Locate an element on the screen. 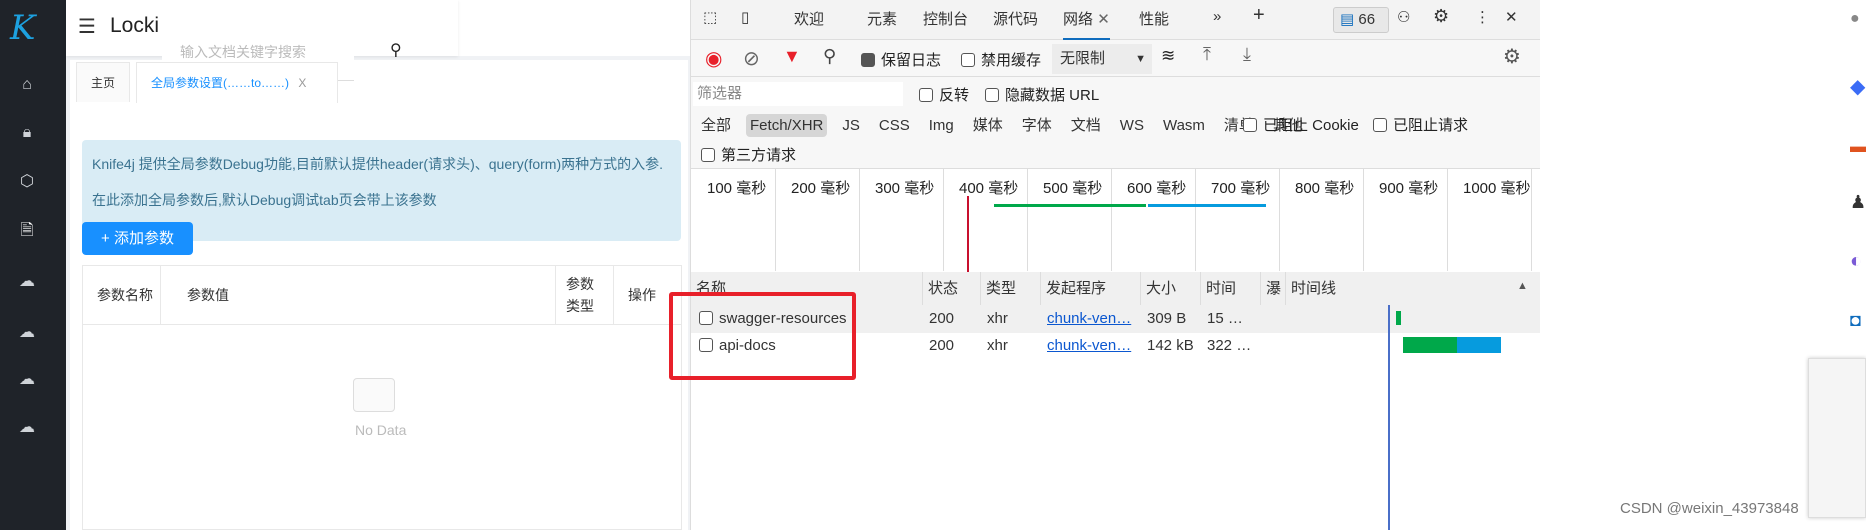 The width and height of the screenshot is (1866, 530). disable-cache-checkbox: 禁用缓存 is located at coordinates (1001, 59).